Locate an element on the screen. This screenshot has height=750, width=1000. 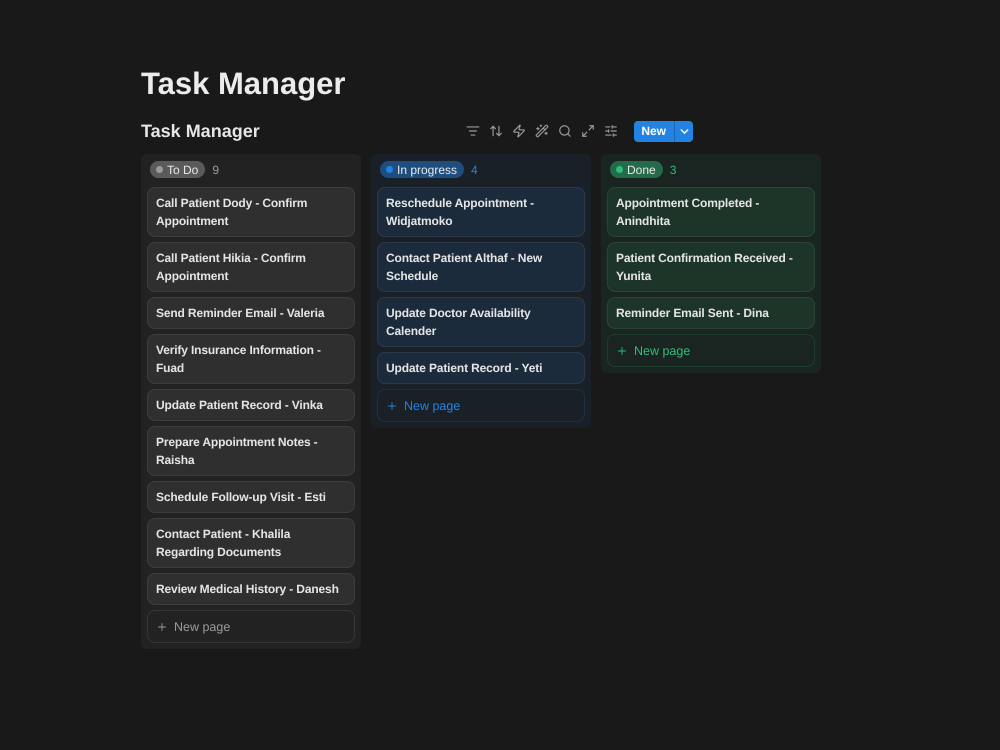
view-title: Task Manager is located at coordinates (200, 131).